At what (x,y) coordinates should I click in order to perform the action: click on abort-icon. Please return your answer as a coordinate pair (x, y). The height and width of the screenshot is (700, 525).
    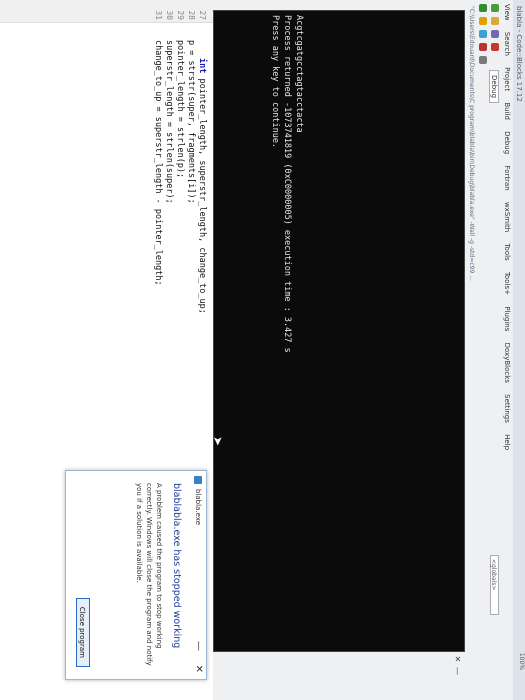
    Looking at the image, I should click on (483, 47).